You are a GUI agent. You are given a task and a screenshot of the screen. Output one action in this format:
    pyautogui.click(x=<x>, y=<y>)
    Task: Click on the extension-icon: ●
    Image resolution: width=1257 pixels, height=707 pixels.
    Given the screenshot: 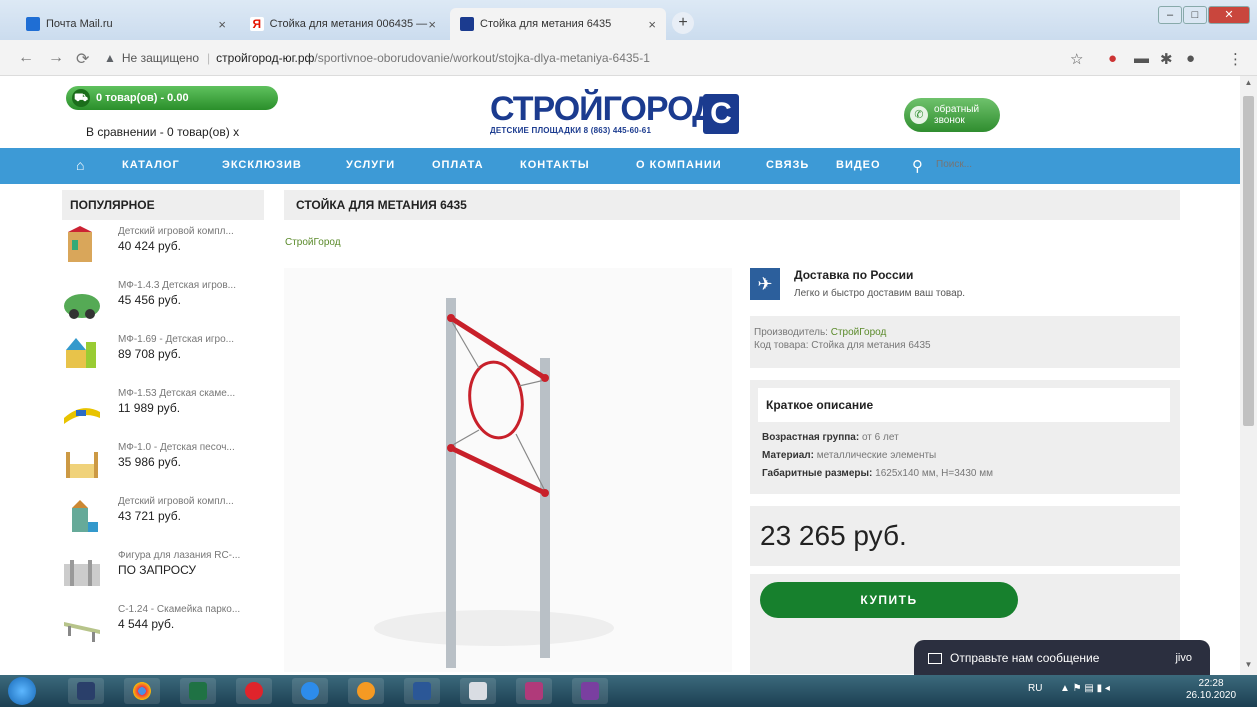 What is the action you would take?
    pyautogui.click(x=1112, y=58)
    